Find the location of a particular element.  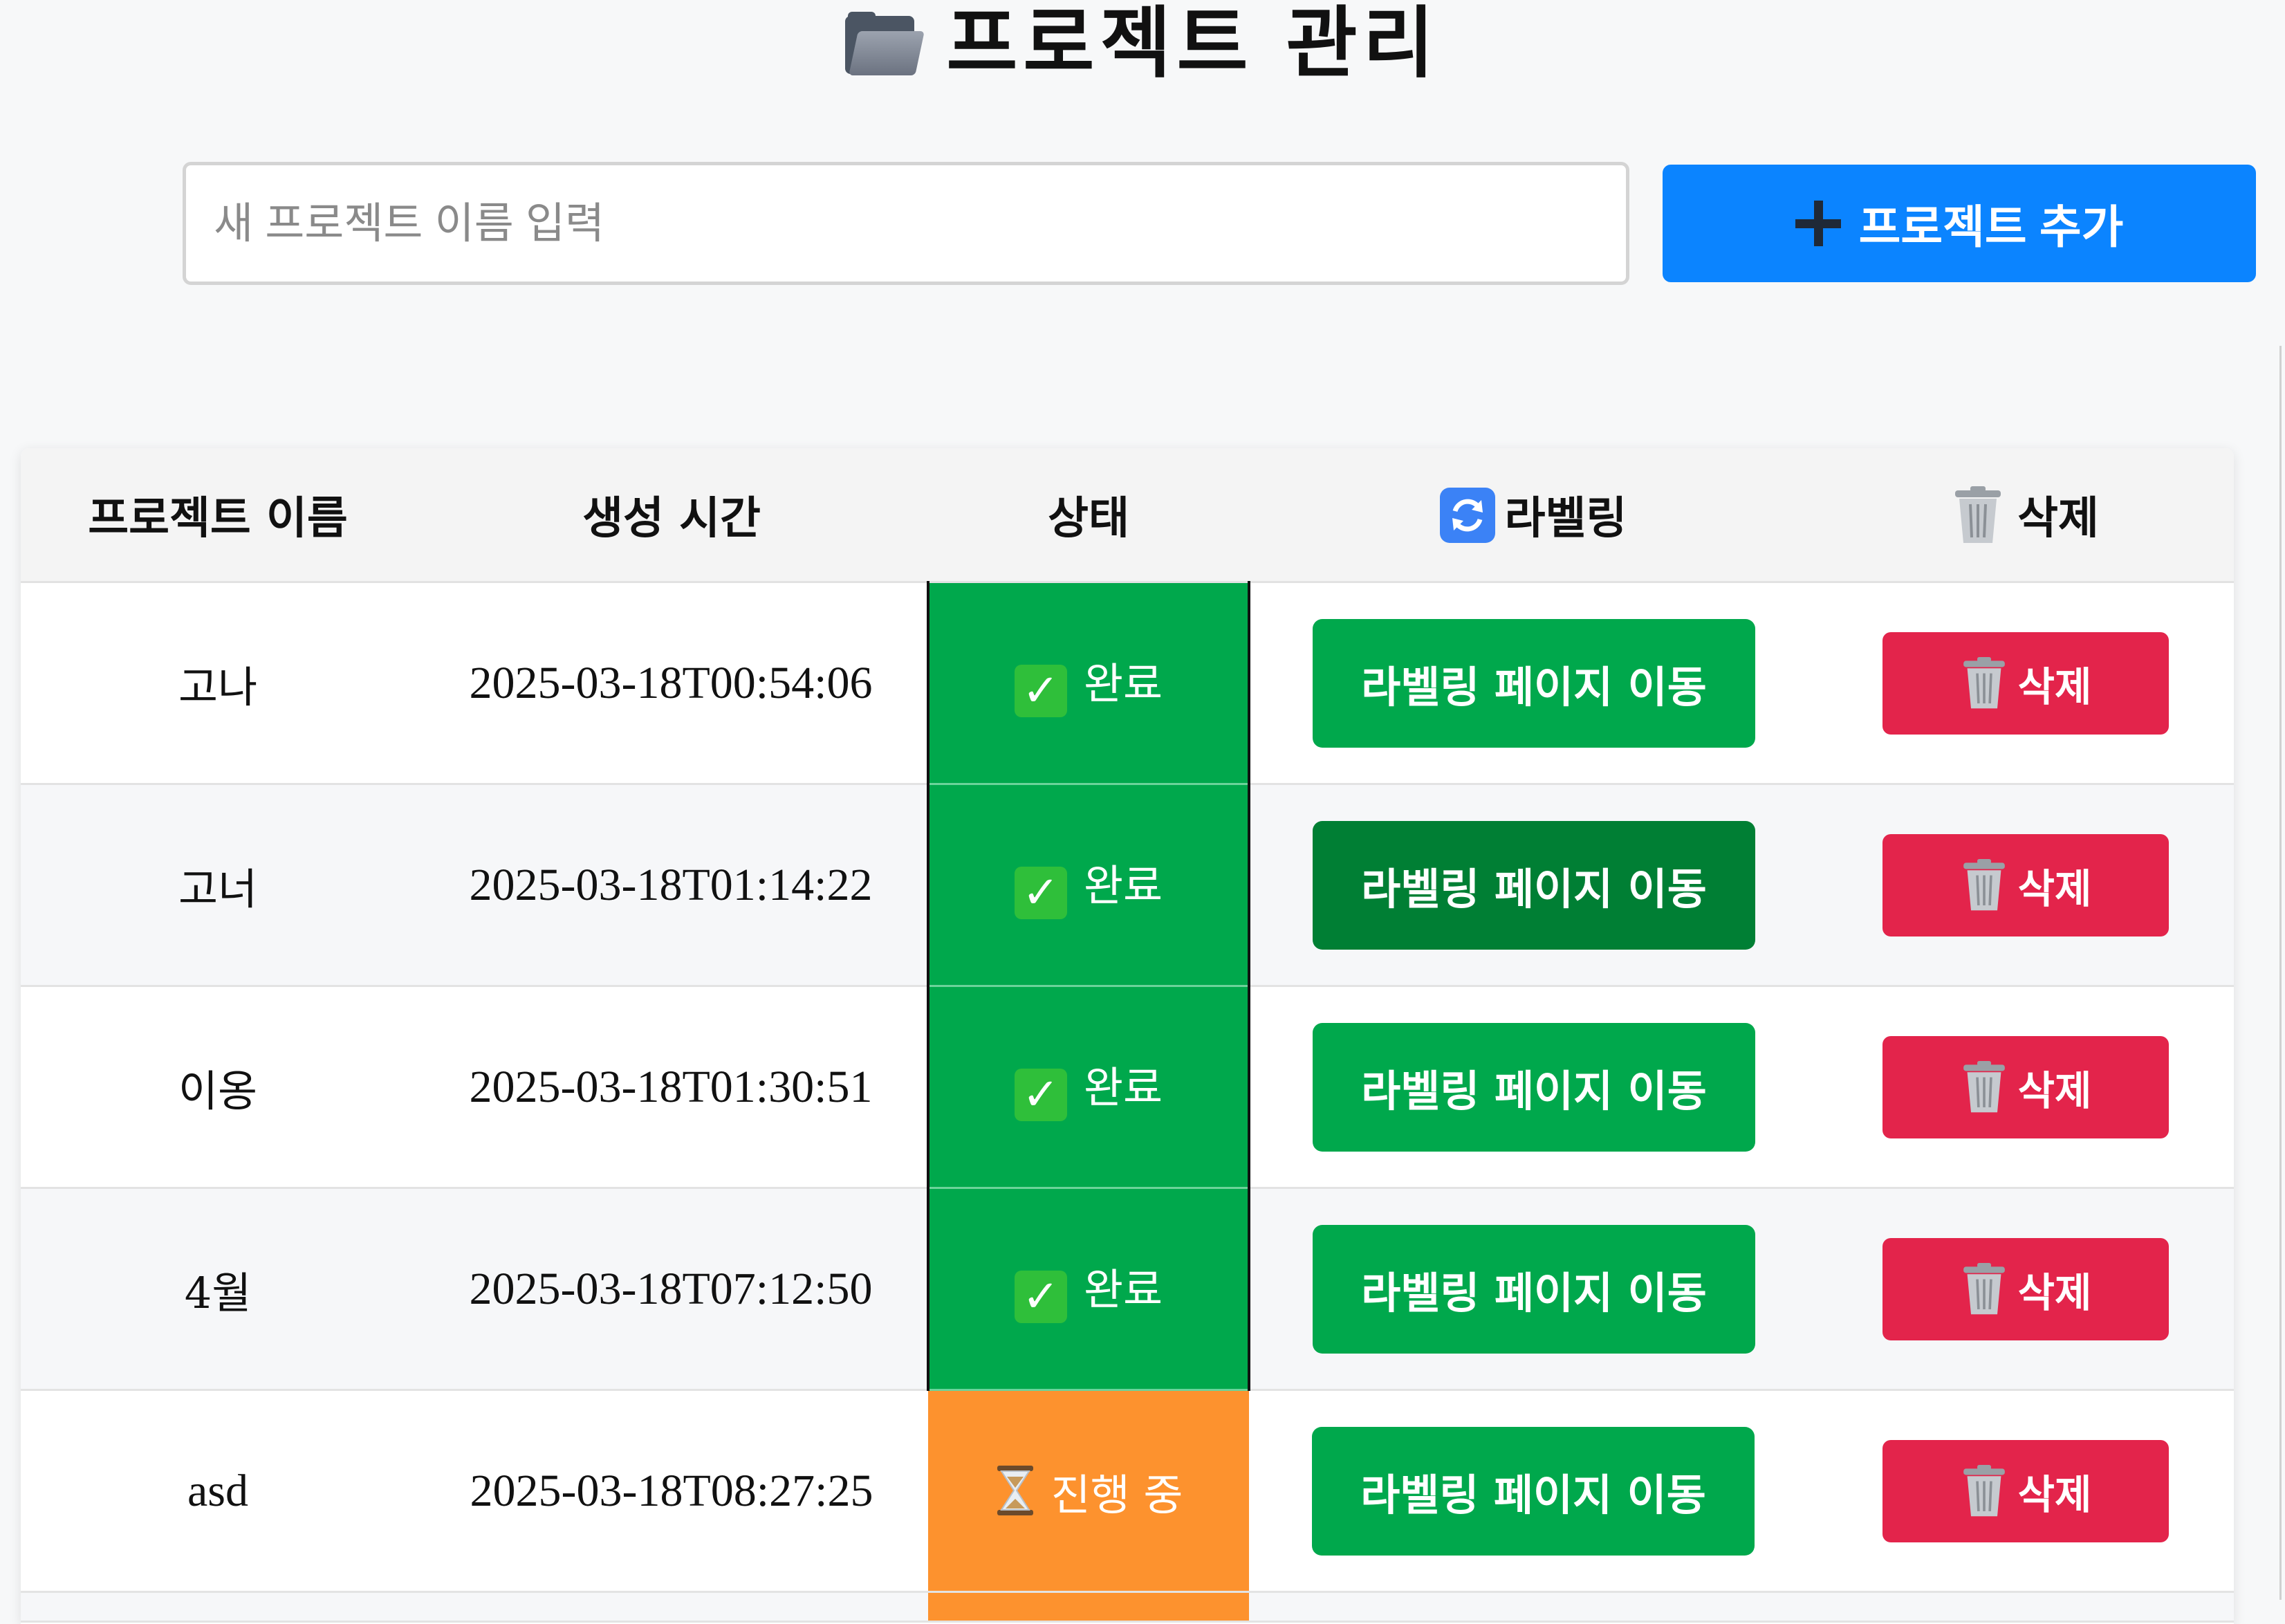

labeling-cell is located at coordinates (1533, 1607).